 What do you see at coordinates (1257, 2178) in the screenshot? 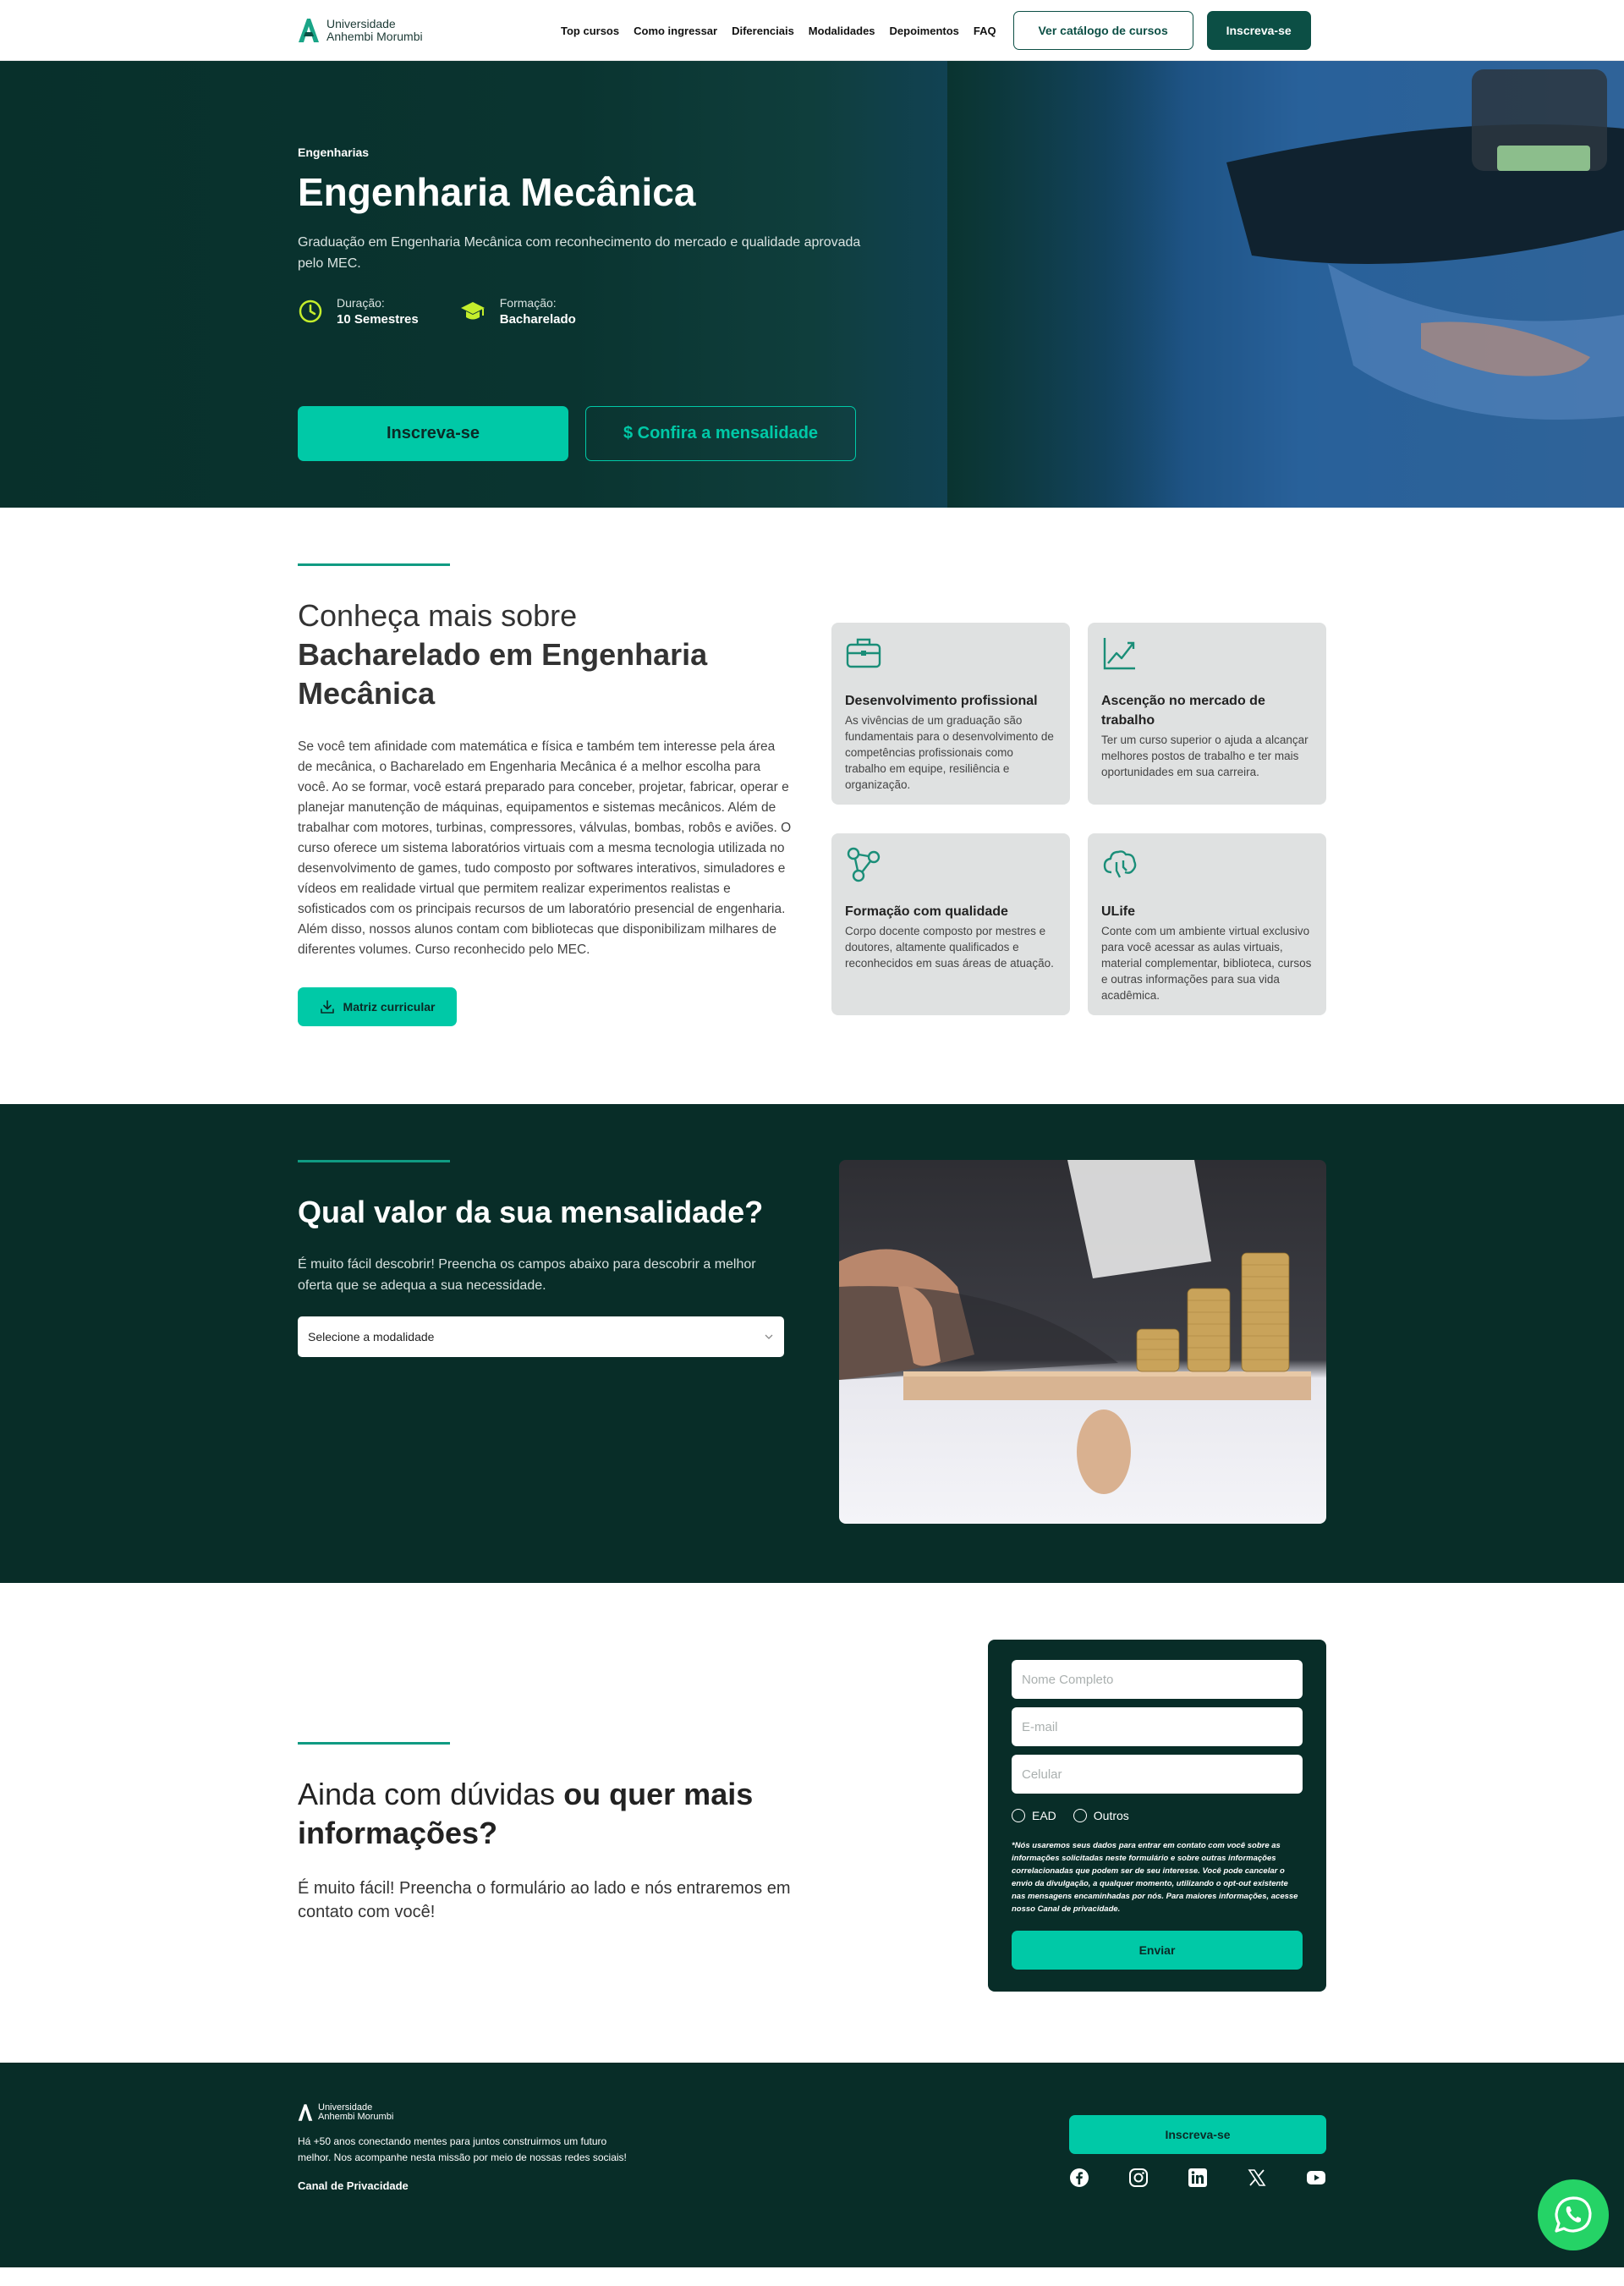
I see `x-twitter-icon` at bounding box center [1257, 2178].